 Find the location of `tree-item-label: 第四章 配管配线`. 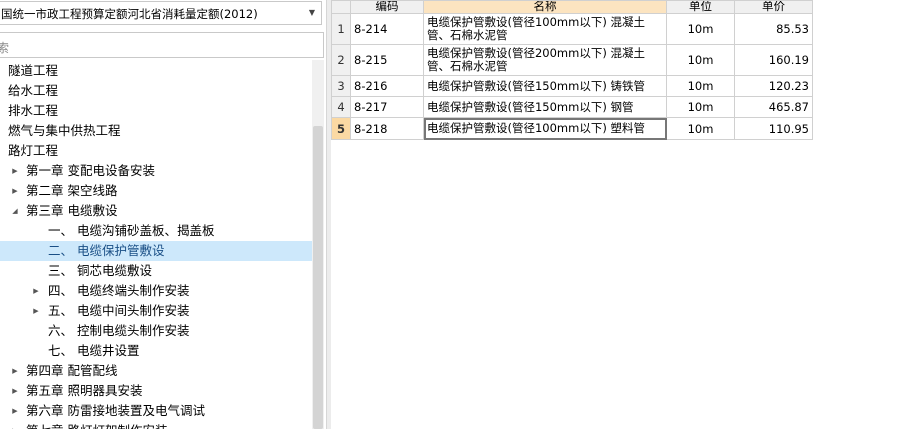

tree-item-label: 第四章 配管配线 is located at coordinates (72, 370).